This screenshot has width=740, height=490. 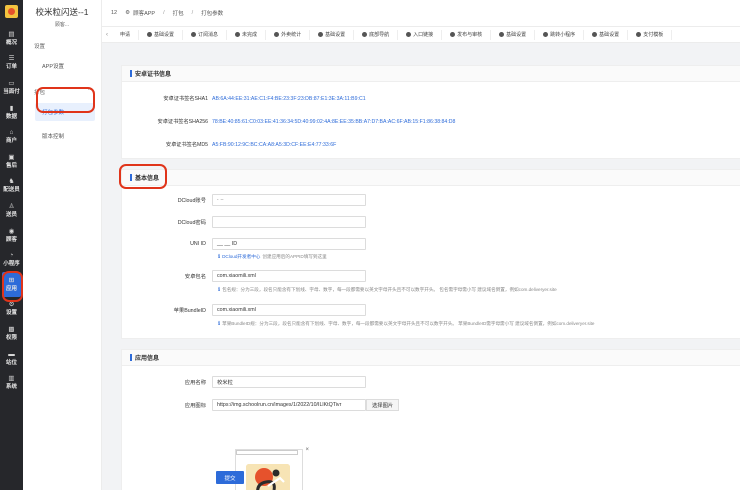 I want to click on rail-item-6: ♞ 配送员, so click(x=11, y=186).